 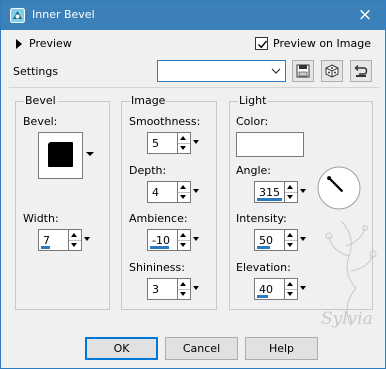 I want to click on signature-text: Sylvia, so click(x=347, y=319).